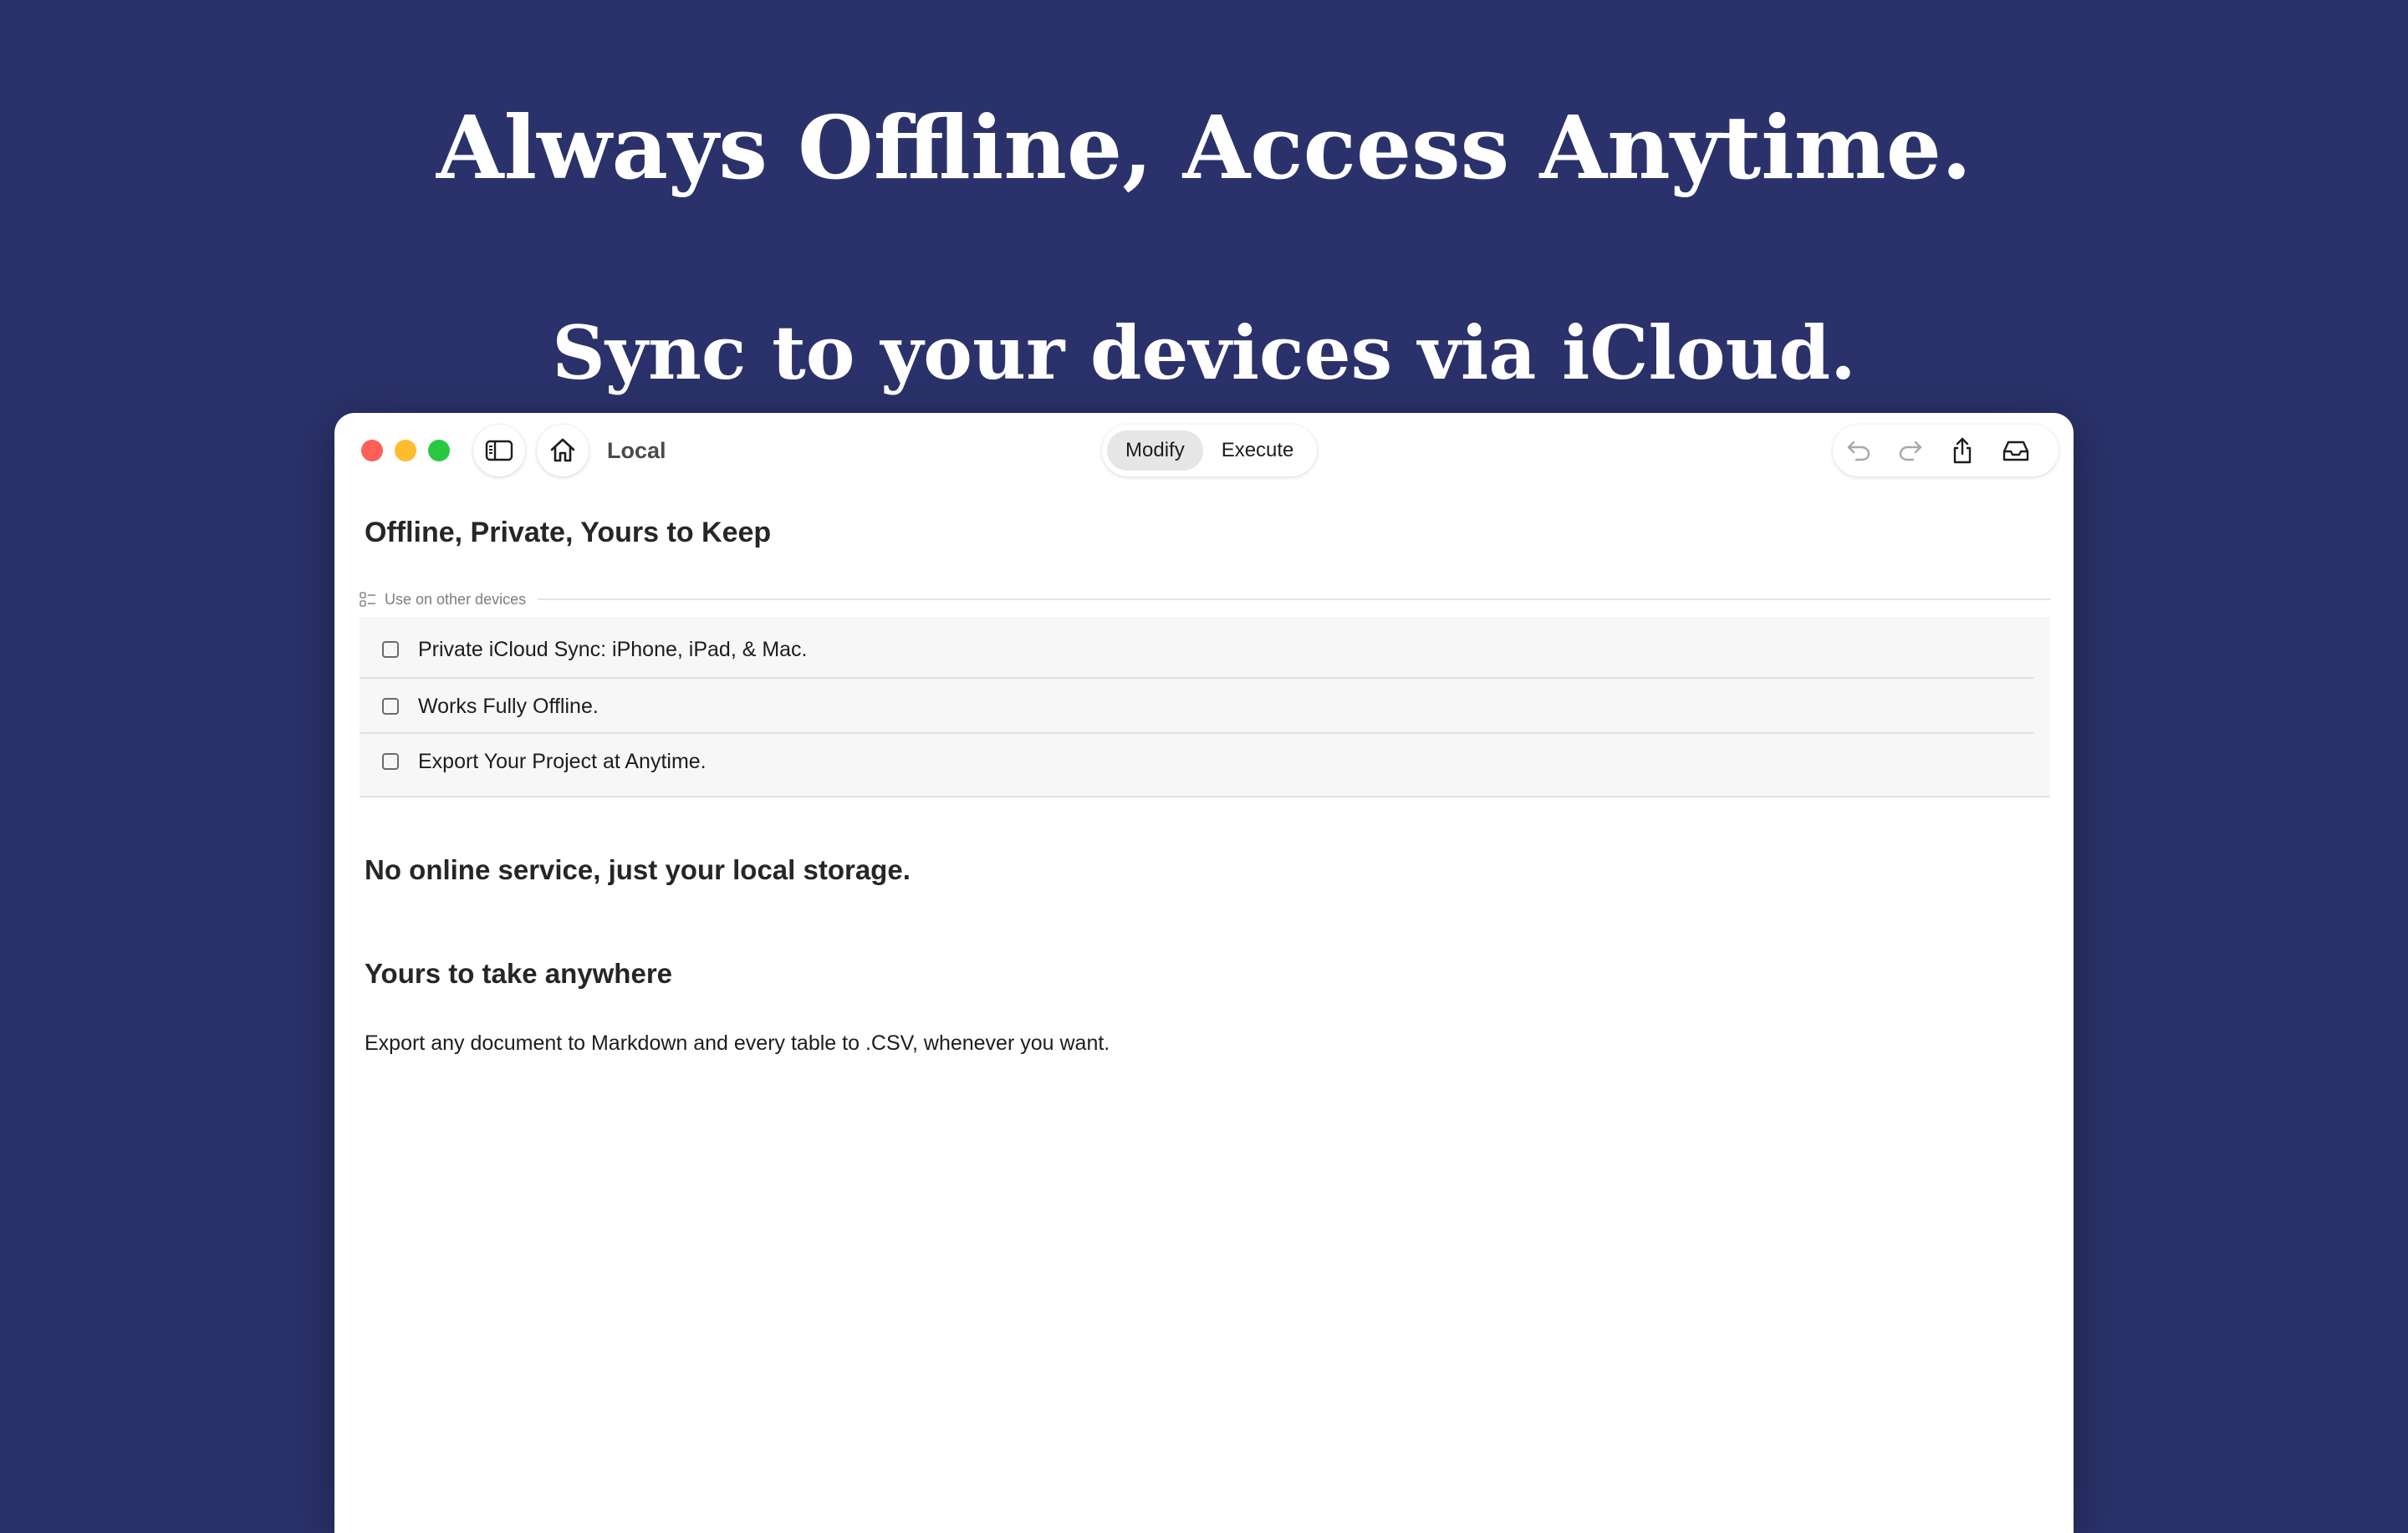 This screenshot has height=1533, width=2408. What do you see at coordinates (456, 599) in the screenshot?
I see `checklist-label: Use on other devices` at bounding box center [456, 599].